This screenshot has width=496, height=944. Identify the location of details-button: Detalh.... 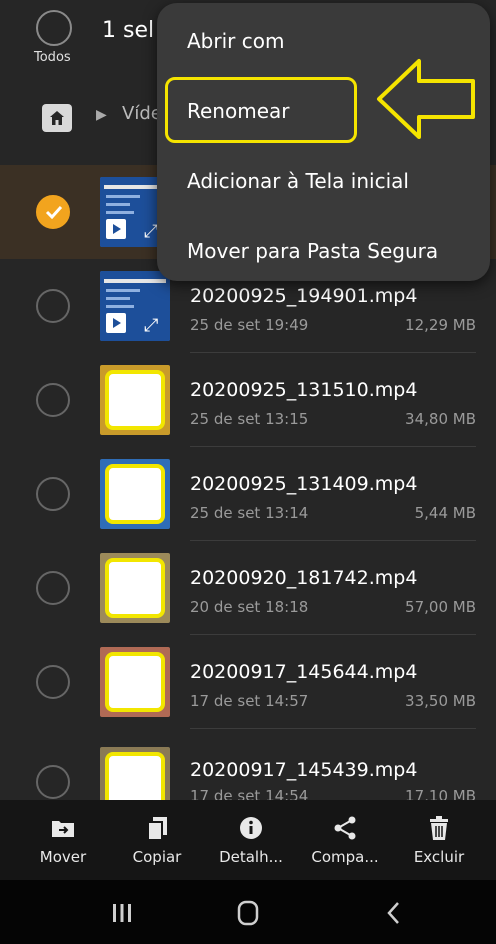
(251, 840).